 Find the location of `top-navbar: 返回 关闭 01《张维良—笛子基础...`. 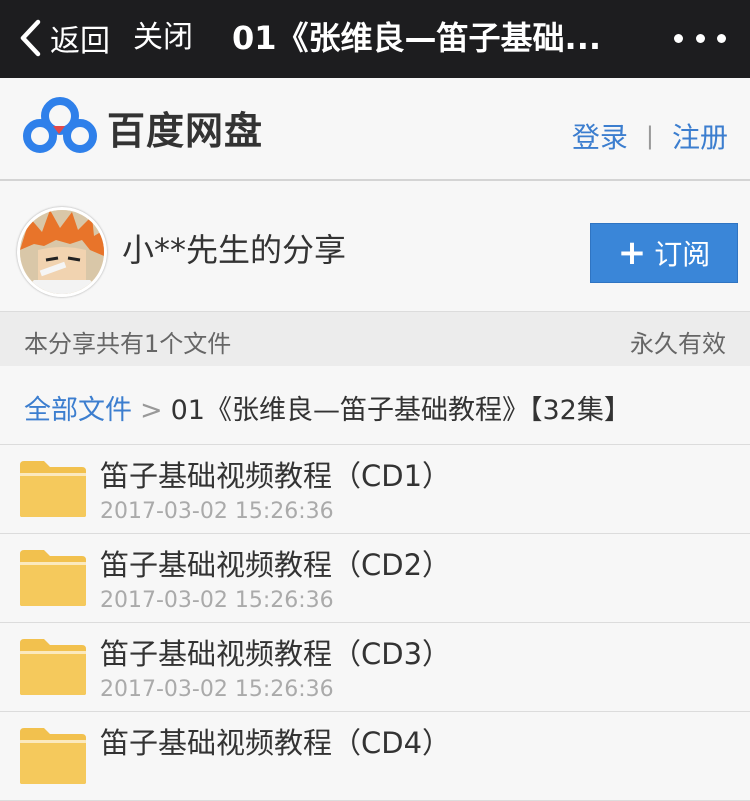

top-navbar: 返回 关闭 01《张维良—笛子基础... is located at coordinates (375, 39).